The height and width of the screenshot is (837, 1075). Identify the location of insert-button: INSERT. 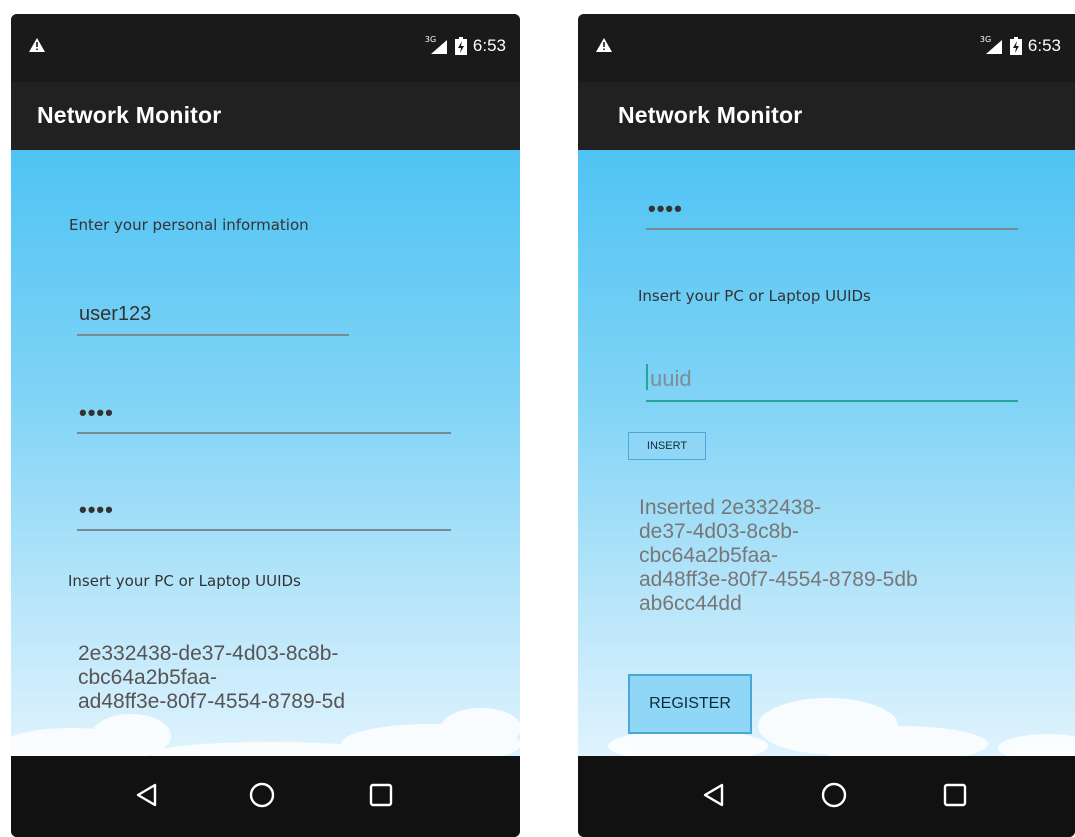
(667, 446).